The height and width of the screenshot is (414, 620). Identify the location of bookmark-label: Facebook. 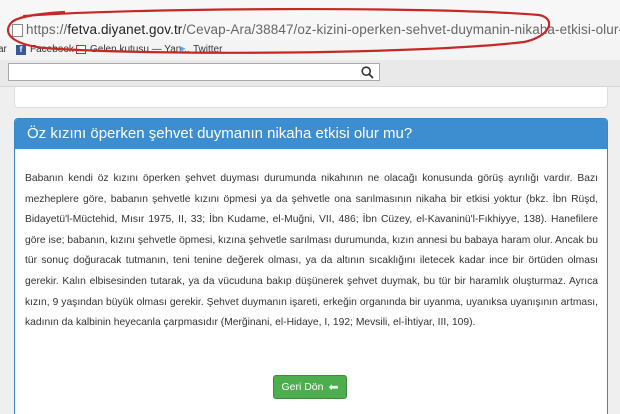
(52, 49).